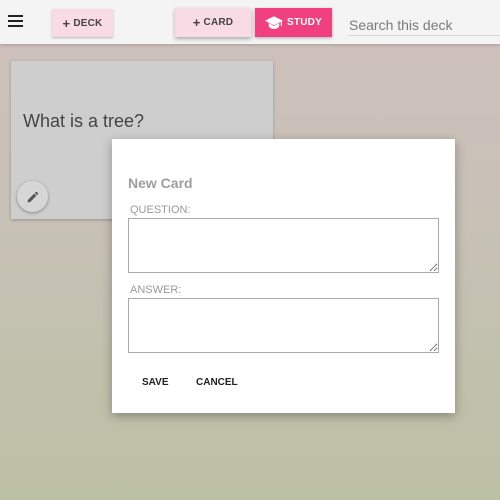  I want to click on answer-field, so click(283, 325).